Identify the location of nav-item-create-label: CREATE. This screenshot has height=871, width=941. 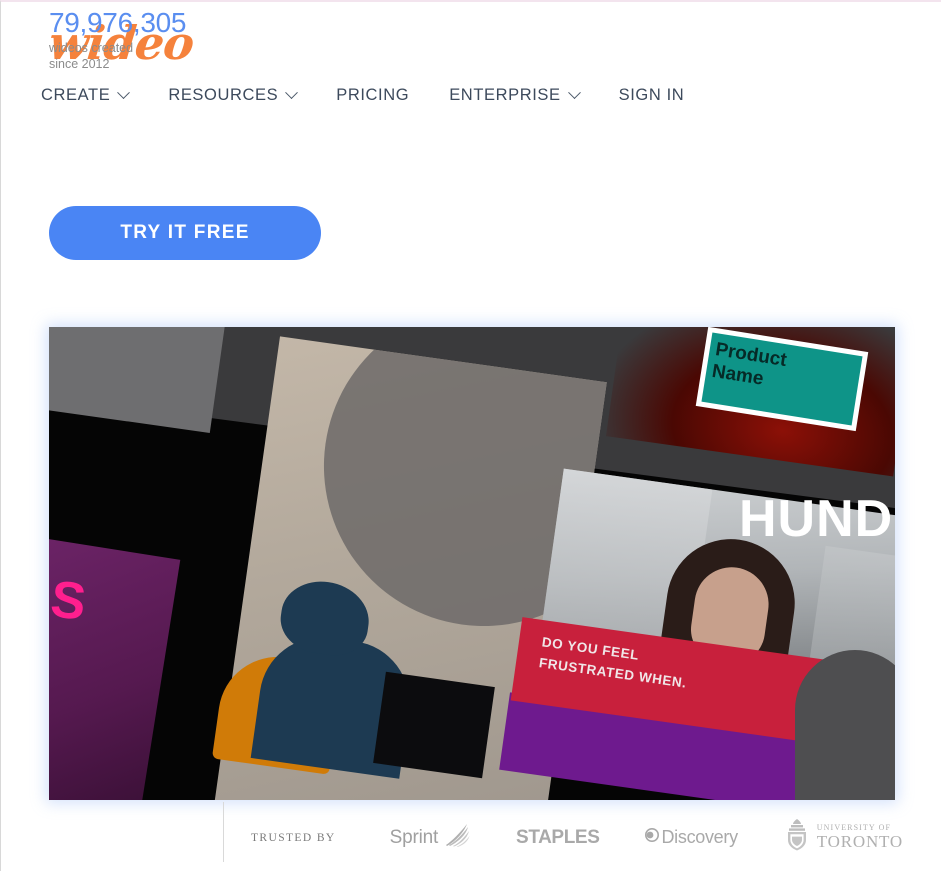
(76, 95).